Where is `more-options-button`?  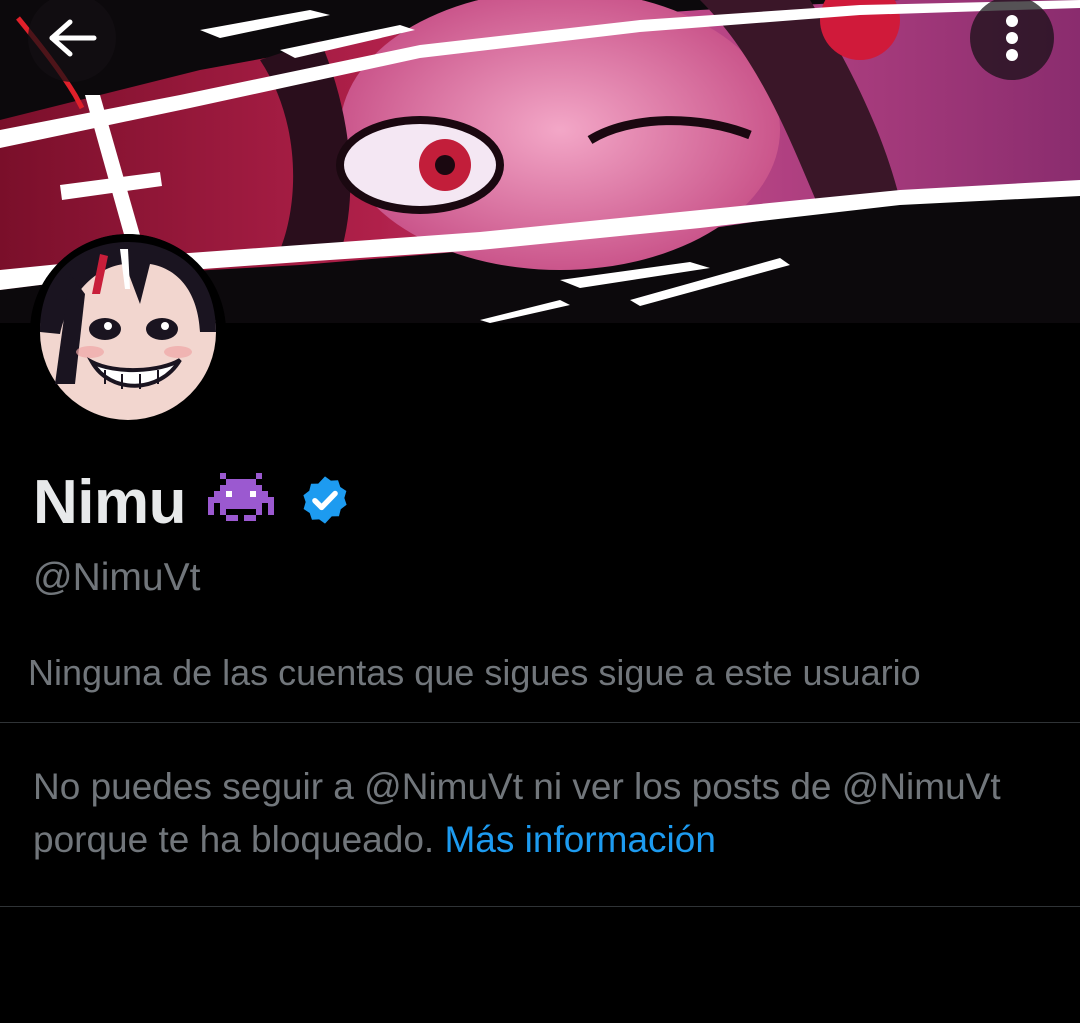
more-options-button is located at coordinates (1012, 40).